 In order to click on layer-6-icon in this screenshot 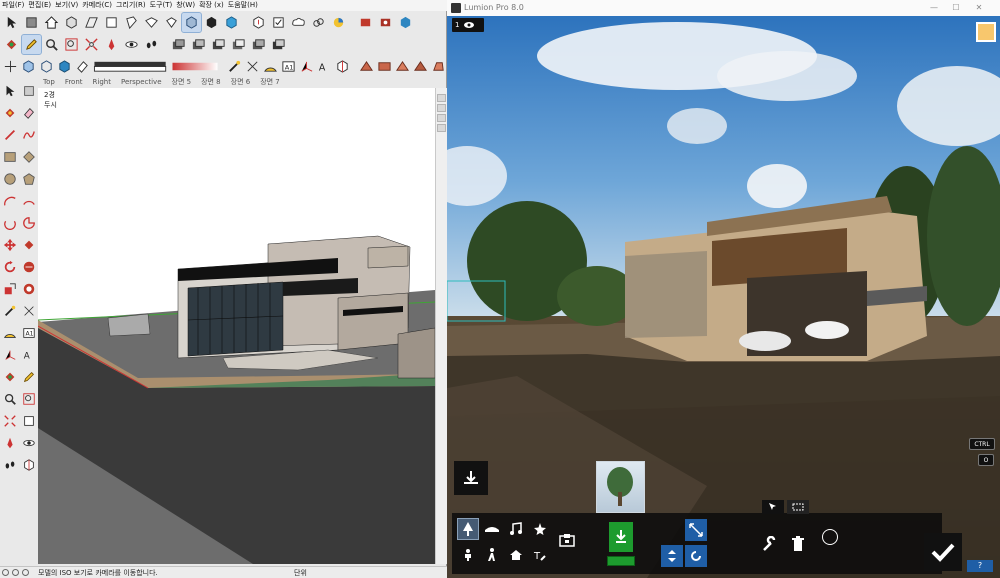, I will do `click(278, 44)`.